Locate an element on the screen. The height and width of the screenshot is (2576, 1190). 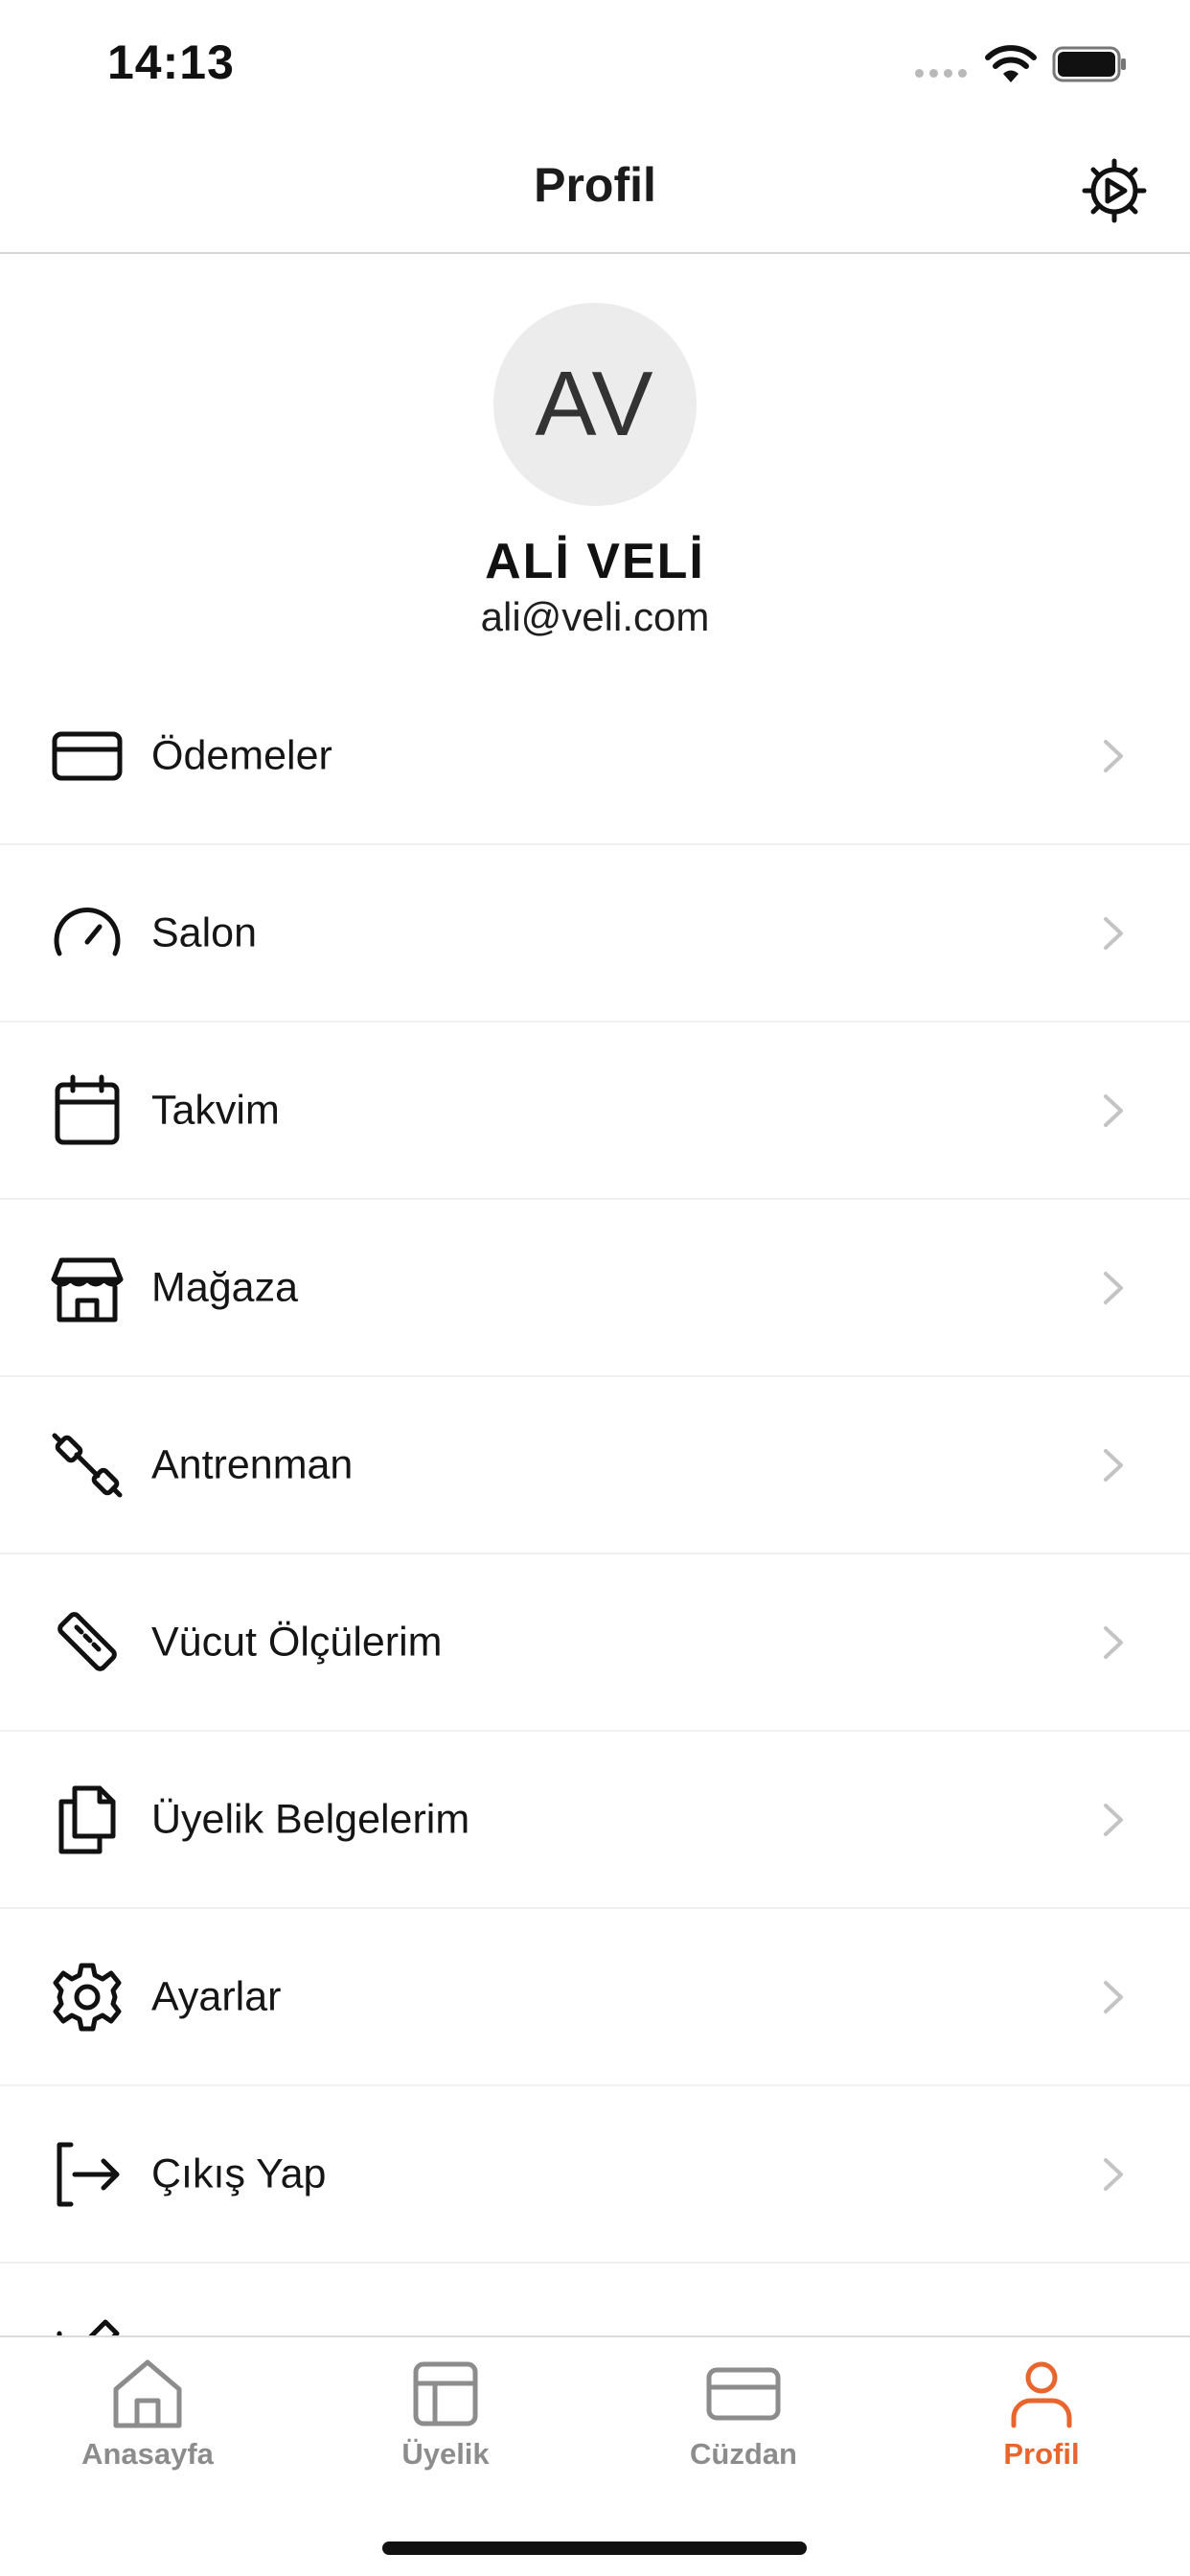
menu-item-label: Mağaza is located at coordinates (225, 1287).